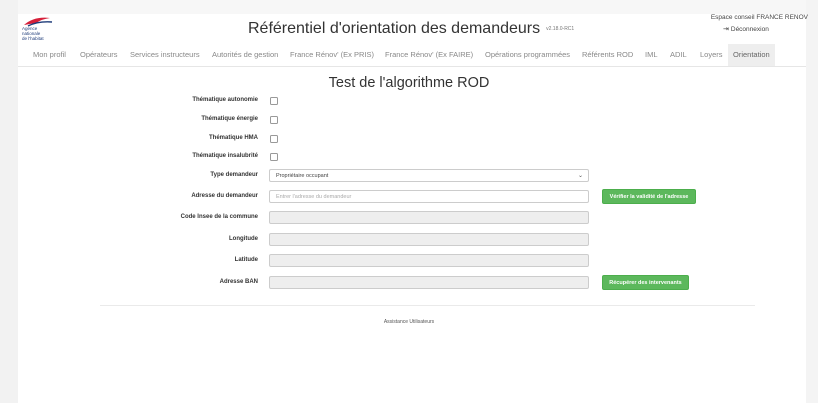 This screenshot has width=818, height=403. I want to click on app-title-text: Référentiel d'orientation des demandeurs, so click(394, 28).